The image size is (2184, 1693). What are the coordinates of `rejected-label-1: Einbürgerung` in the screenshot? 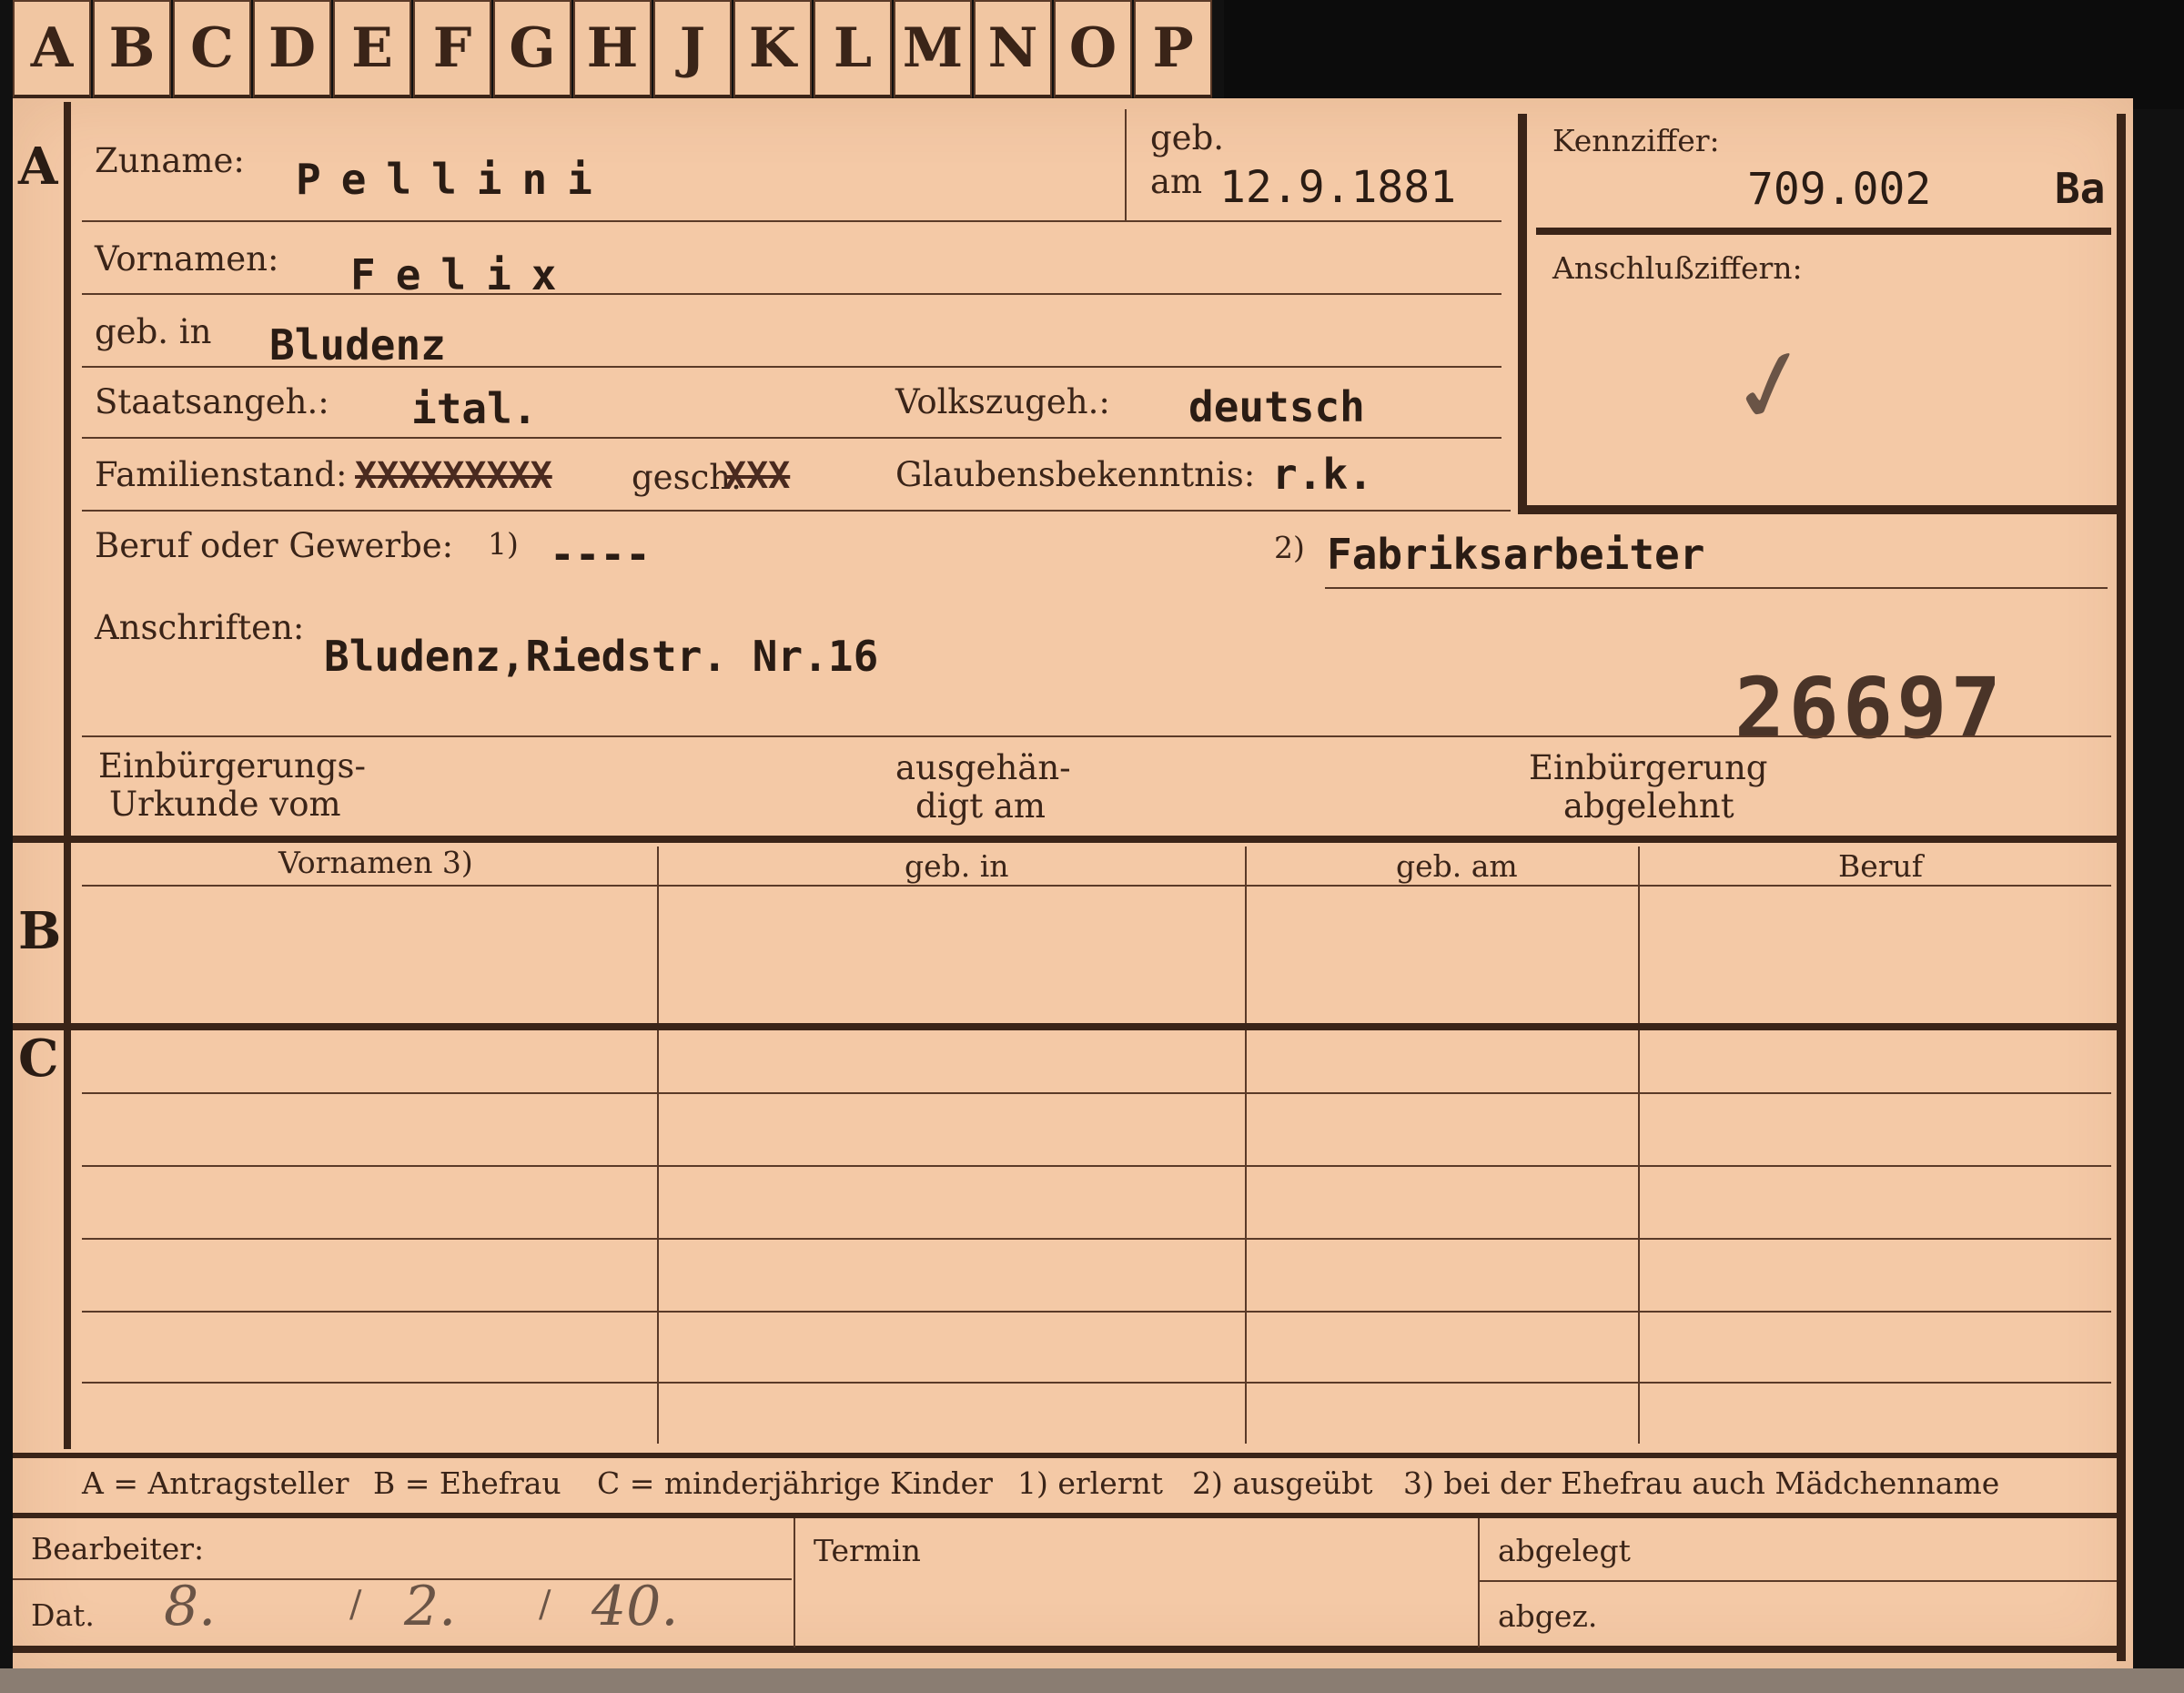 It's located at (1649, 767).